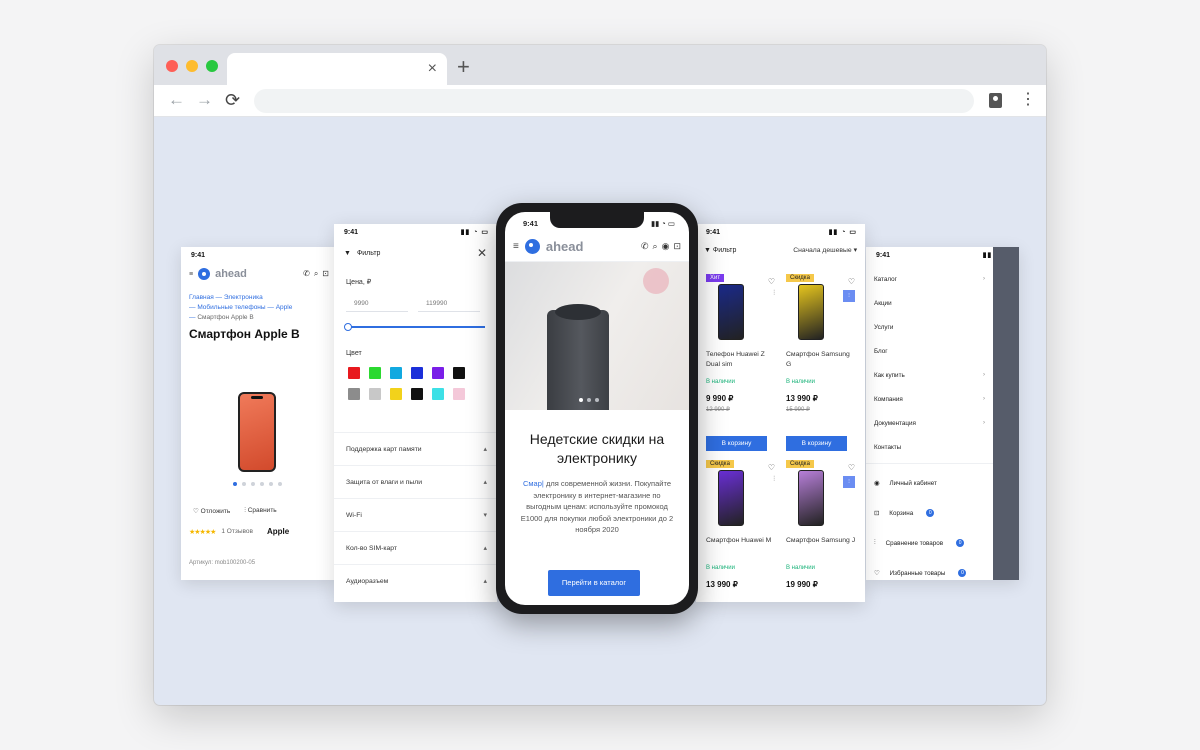 The image size is (1200, 750). I want to click on defer-button: ♡ Отложить, so click(211, 511).